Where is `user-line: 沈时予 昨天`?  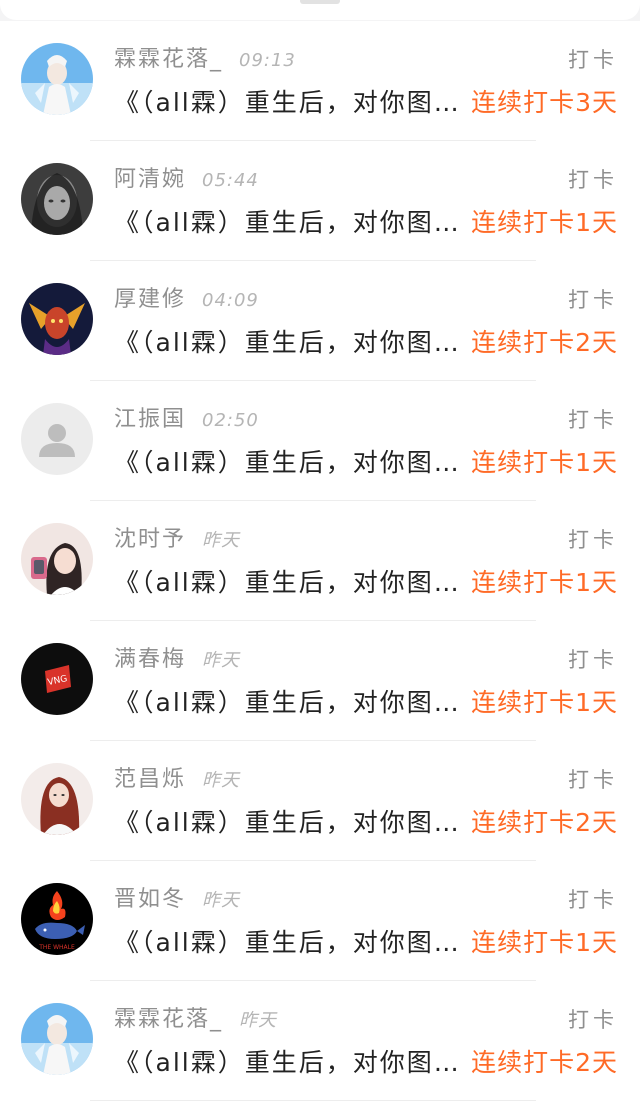 user-line: 沈时予 昨天 is located at coordinates (177, 540).